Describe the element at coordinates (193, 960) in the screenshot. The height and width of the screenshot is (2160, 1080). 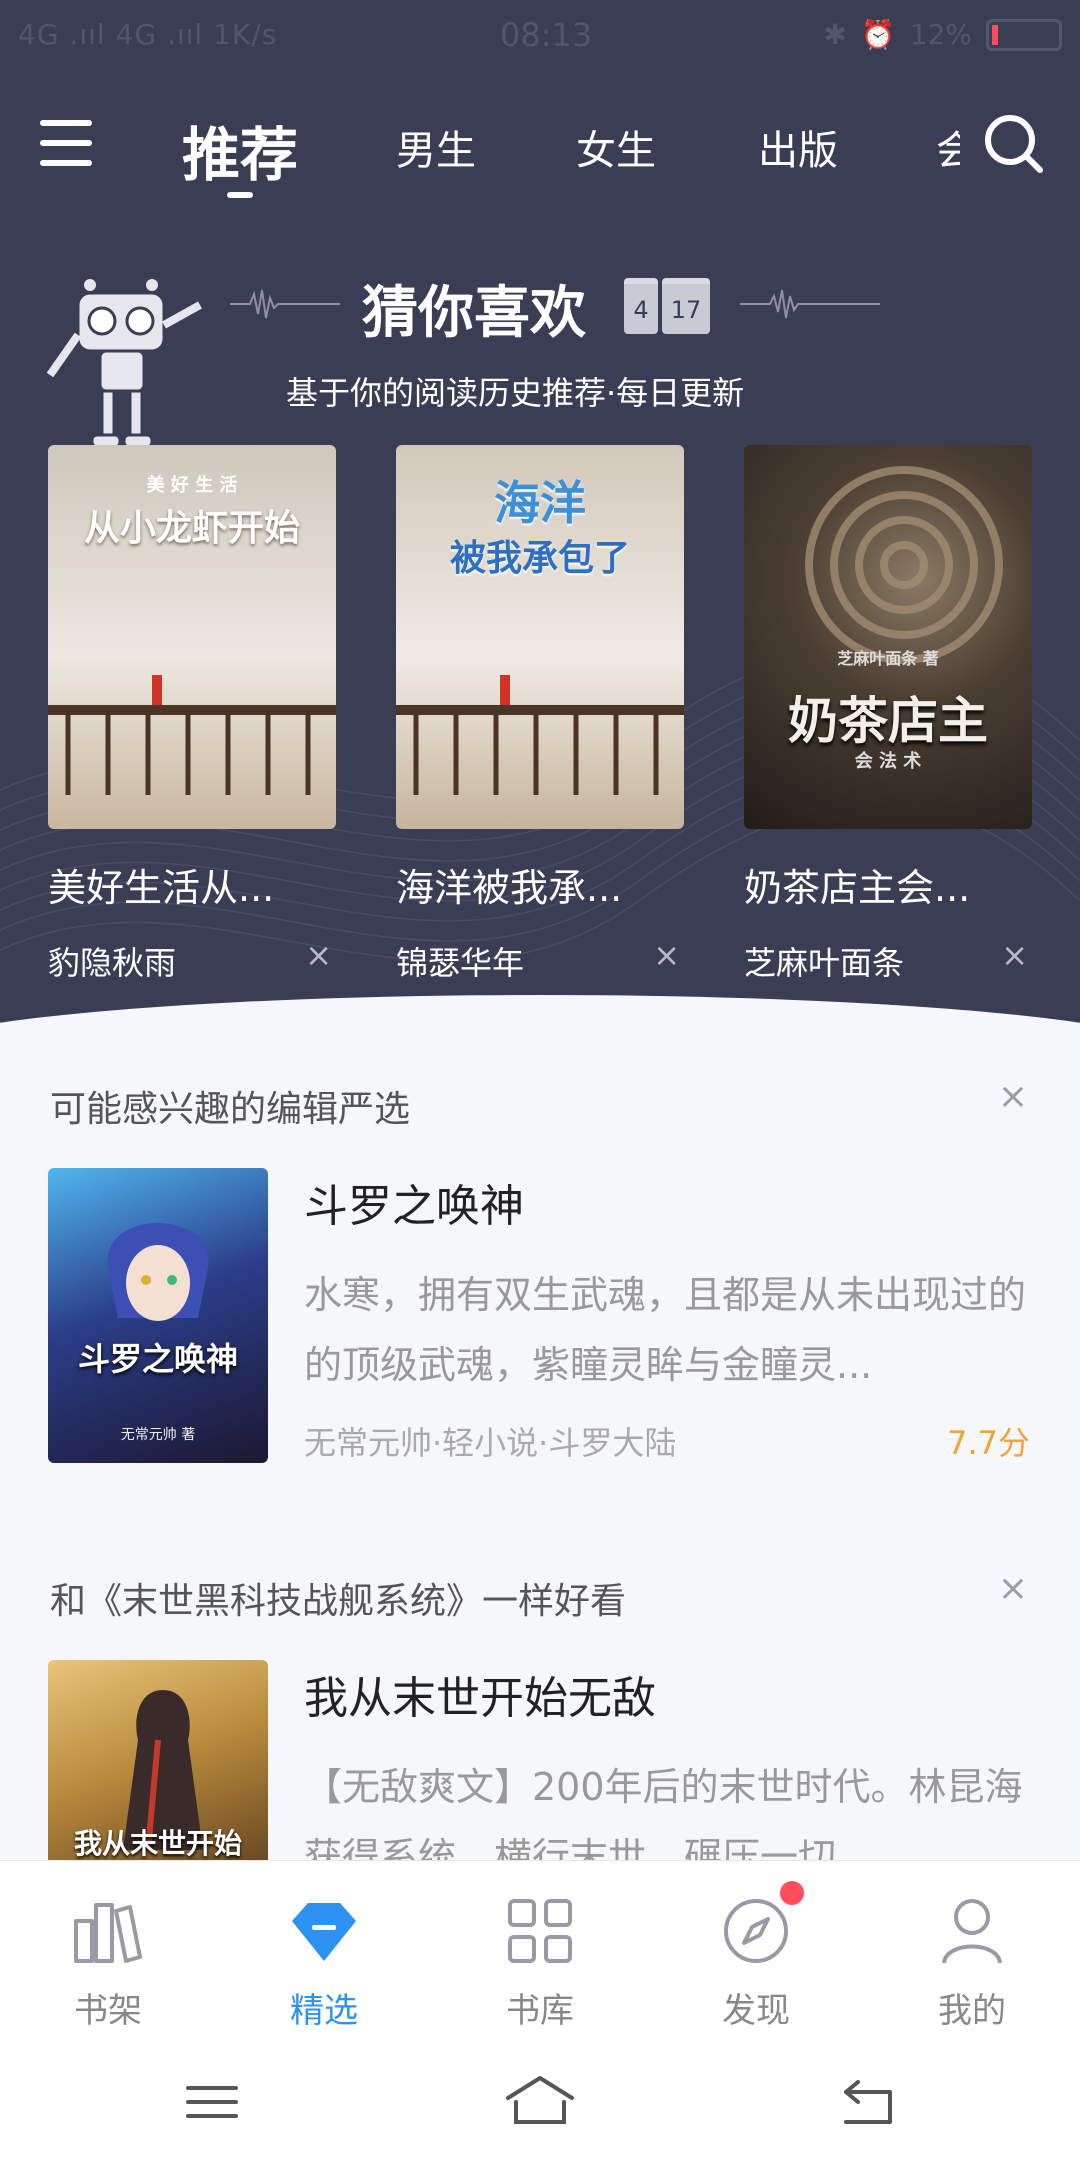
I see `book-author: 豹隐秋雨 ×` at that location.